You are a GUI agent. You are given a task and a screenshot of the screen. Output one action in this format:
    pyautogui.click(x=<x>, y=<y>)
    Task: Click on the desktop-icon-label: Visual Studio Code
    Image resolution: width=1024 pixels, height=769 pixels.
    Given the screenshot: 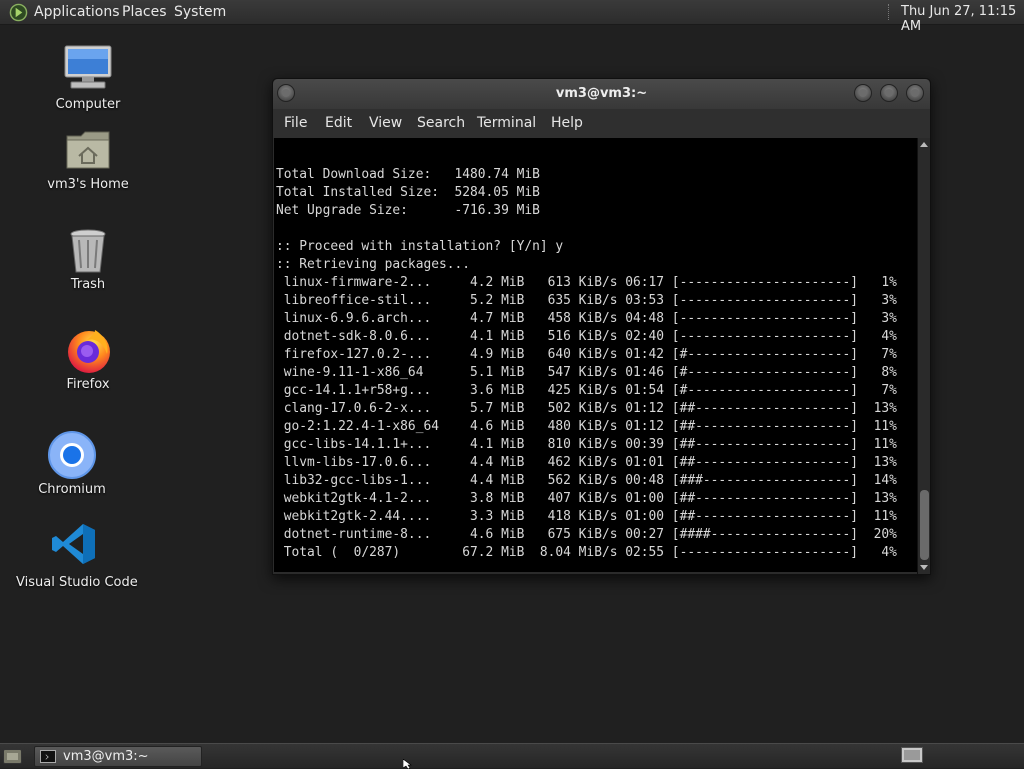 What is the action you would take?
    pyautogui.click(x=77, y=582)
    